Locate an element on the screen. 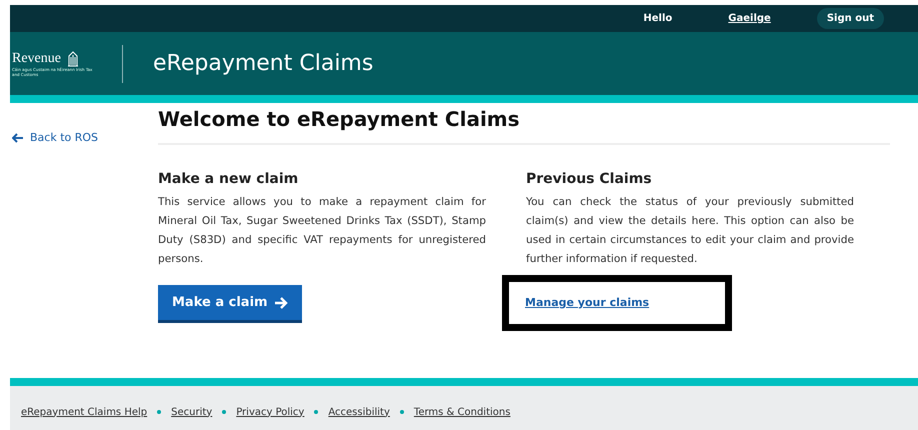 The width and height of the screenshot is (918, 430). page-title: Welcome to eRepayment Claims is located at coordinates (524, 124).